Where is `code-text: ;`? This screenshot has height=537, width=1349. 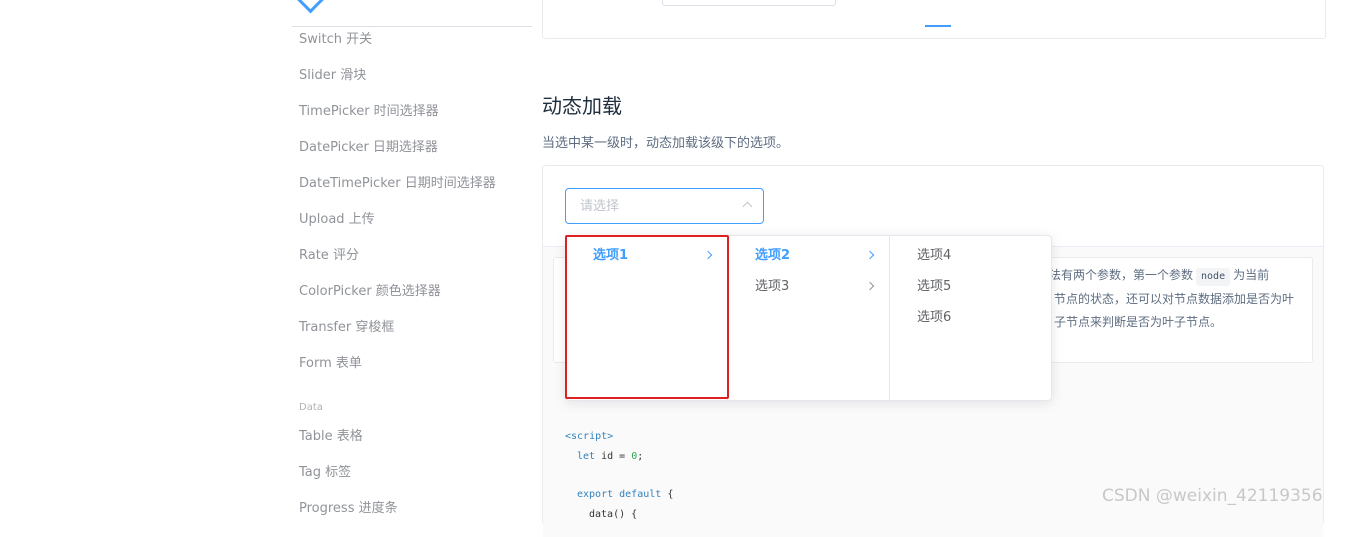
code-text: ; is located at coordinates (640, 456).